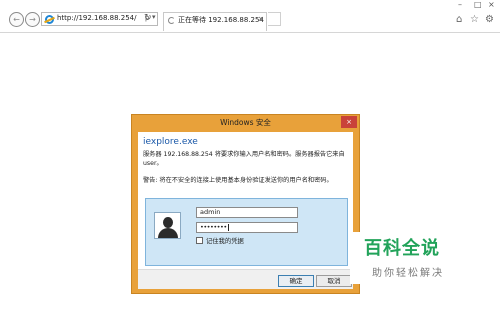 The image size is (500, 311). What do you see at coordinates (459, 19) in the screenshot?
I see `home-icon: ⌂` at bounding box center [459, 19].